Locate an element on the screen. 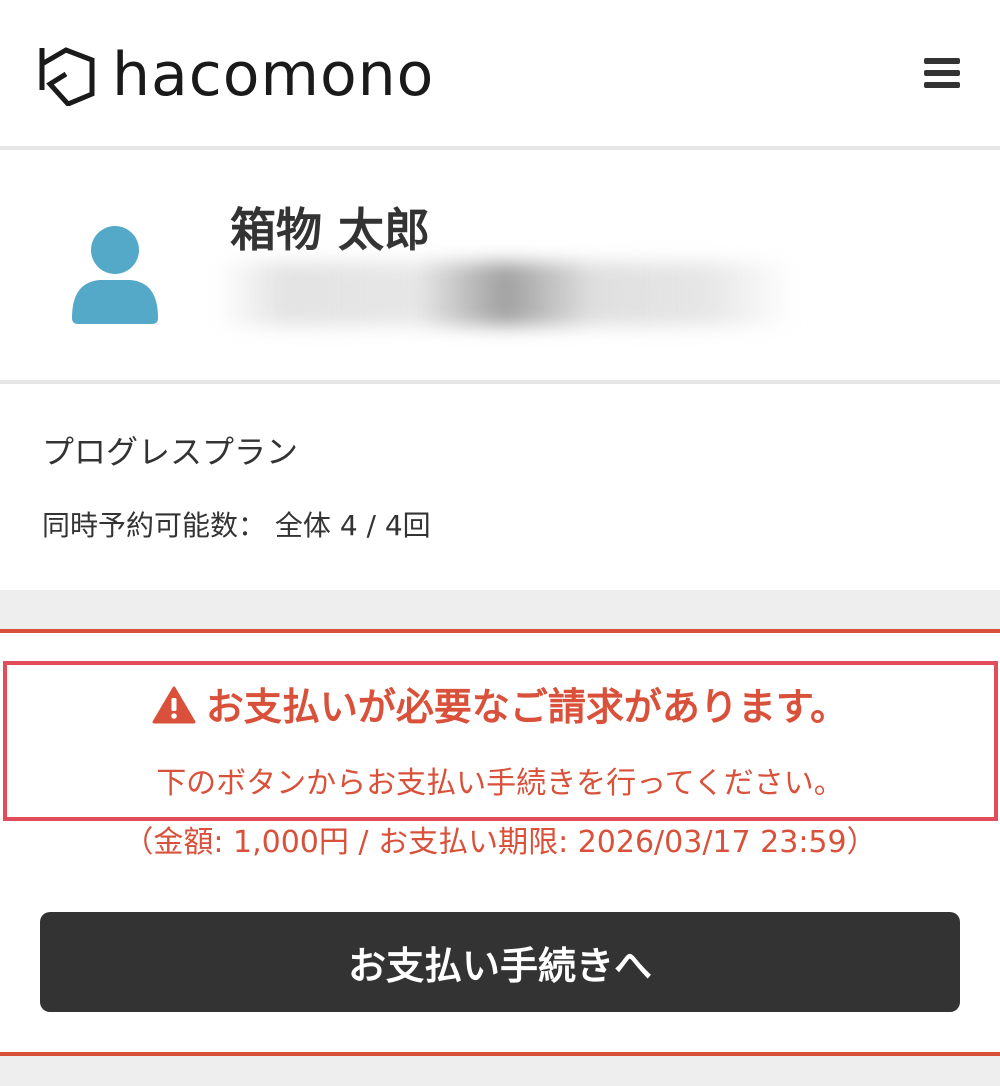 Image resolution: width=1000 pixels, height=1086 pixels. alert-title: お支払いが必要なご請求があります。 is located at coordinates (500, 707).